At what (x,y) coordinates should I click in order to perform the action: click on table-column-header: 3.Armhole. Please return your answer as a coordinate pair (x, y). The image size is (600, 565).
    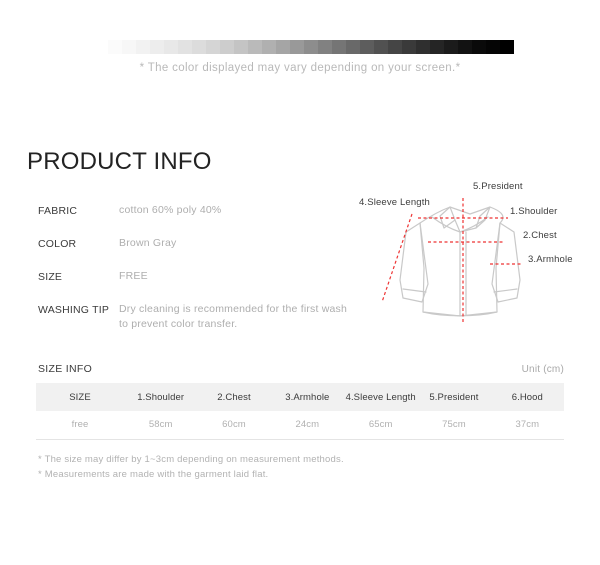
    Looking at the image, I should click on (307, 397).